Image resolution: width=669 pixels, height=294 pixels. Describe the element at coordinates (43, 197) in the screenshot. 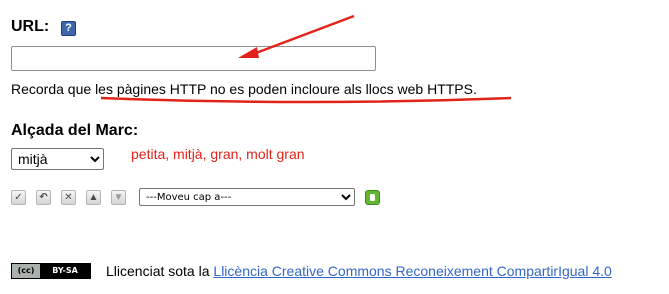

I see `undo-icon: ↶` at that location.